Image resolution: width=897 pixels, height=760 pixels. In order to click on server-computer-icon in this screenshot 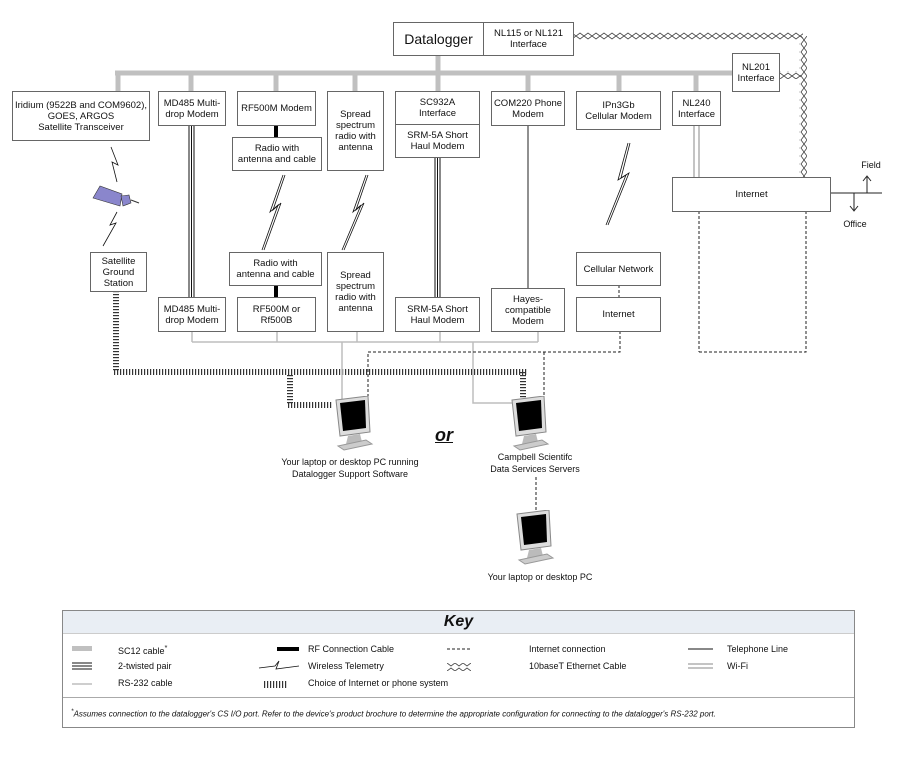, I will do `click(530, 423)`.